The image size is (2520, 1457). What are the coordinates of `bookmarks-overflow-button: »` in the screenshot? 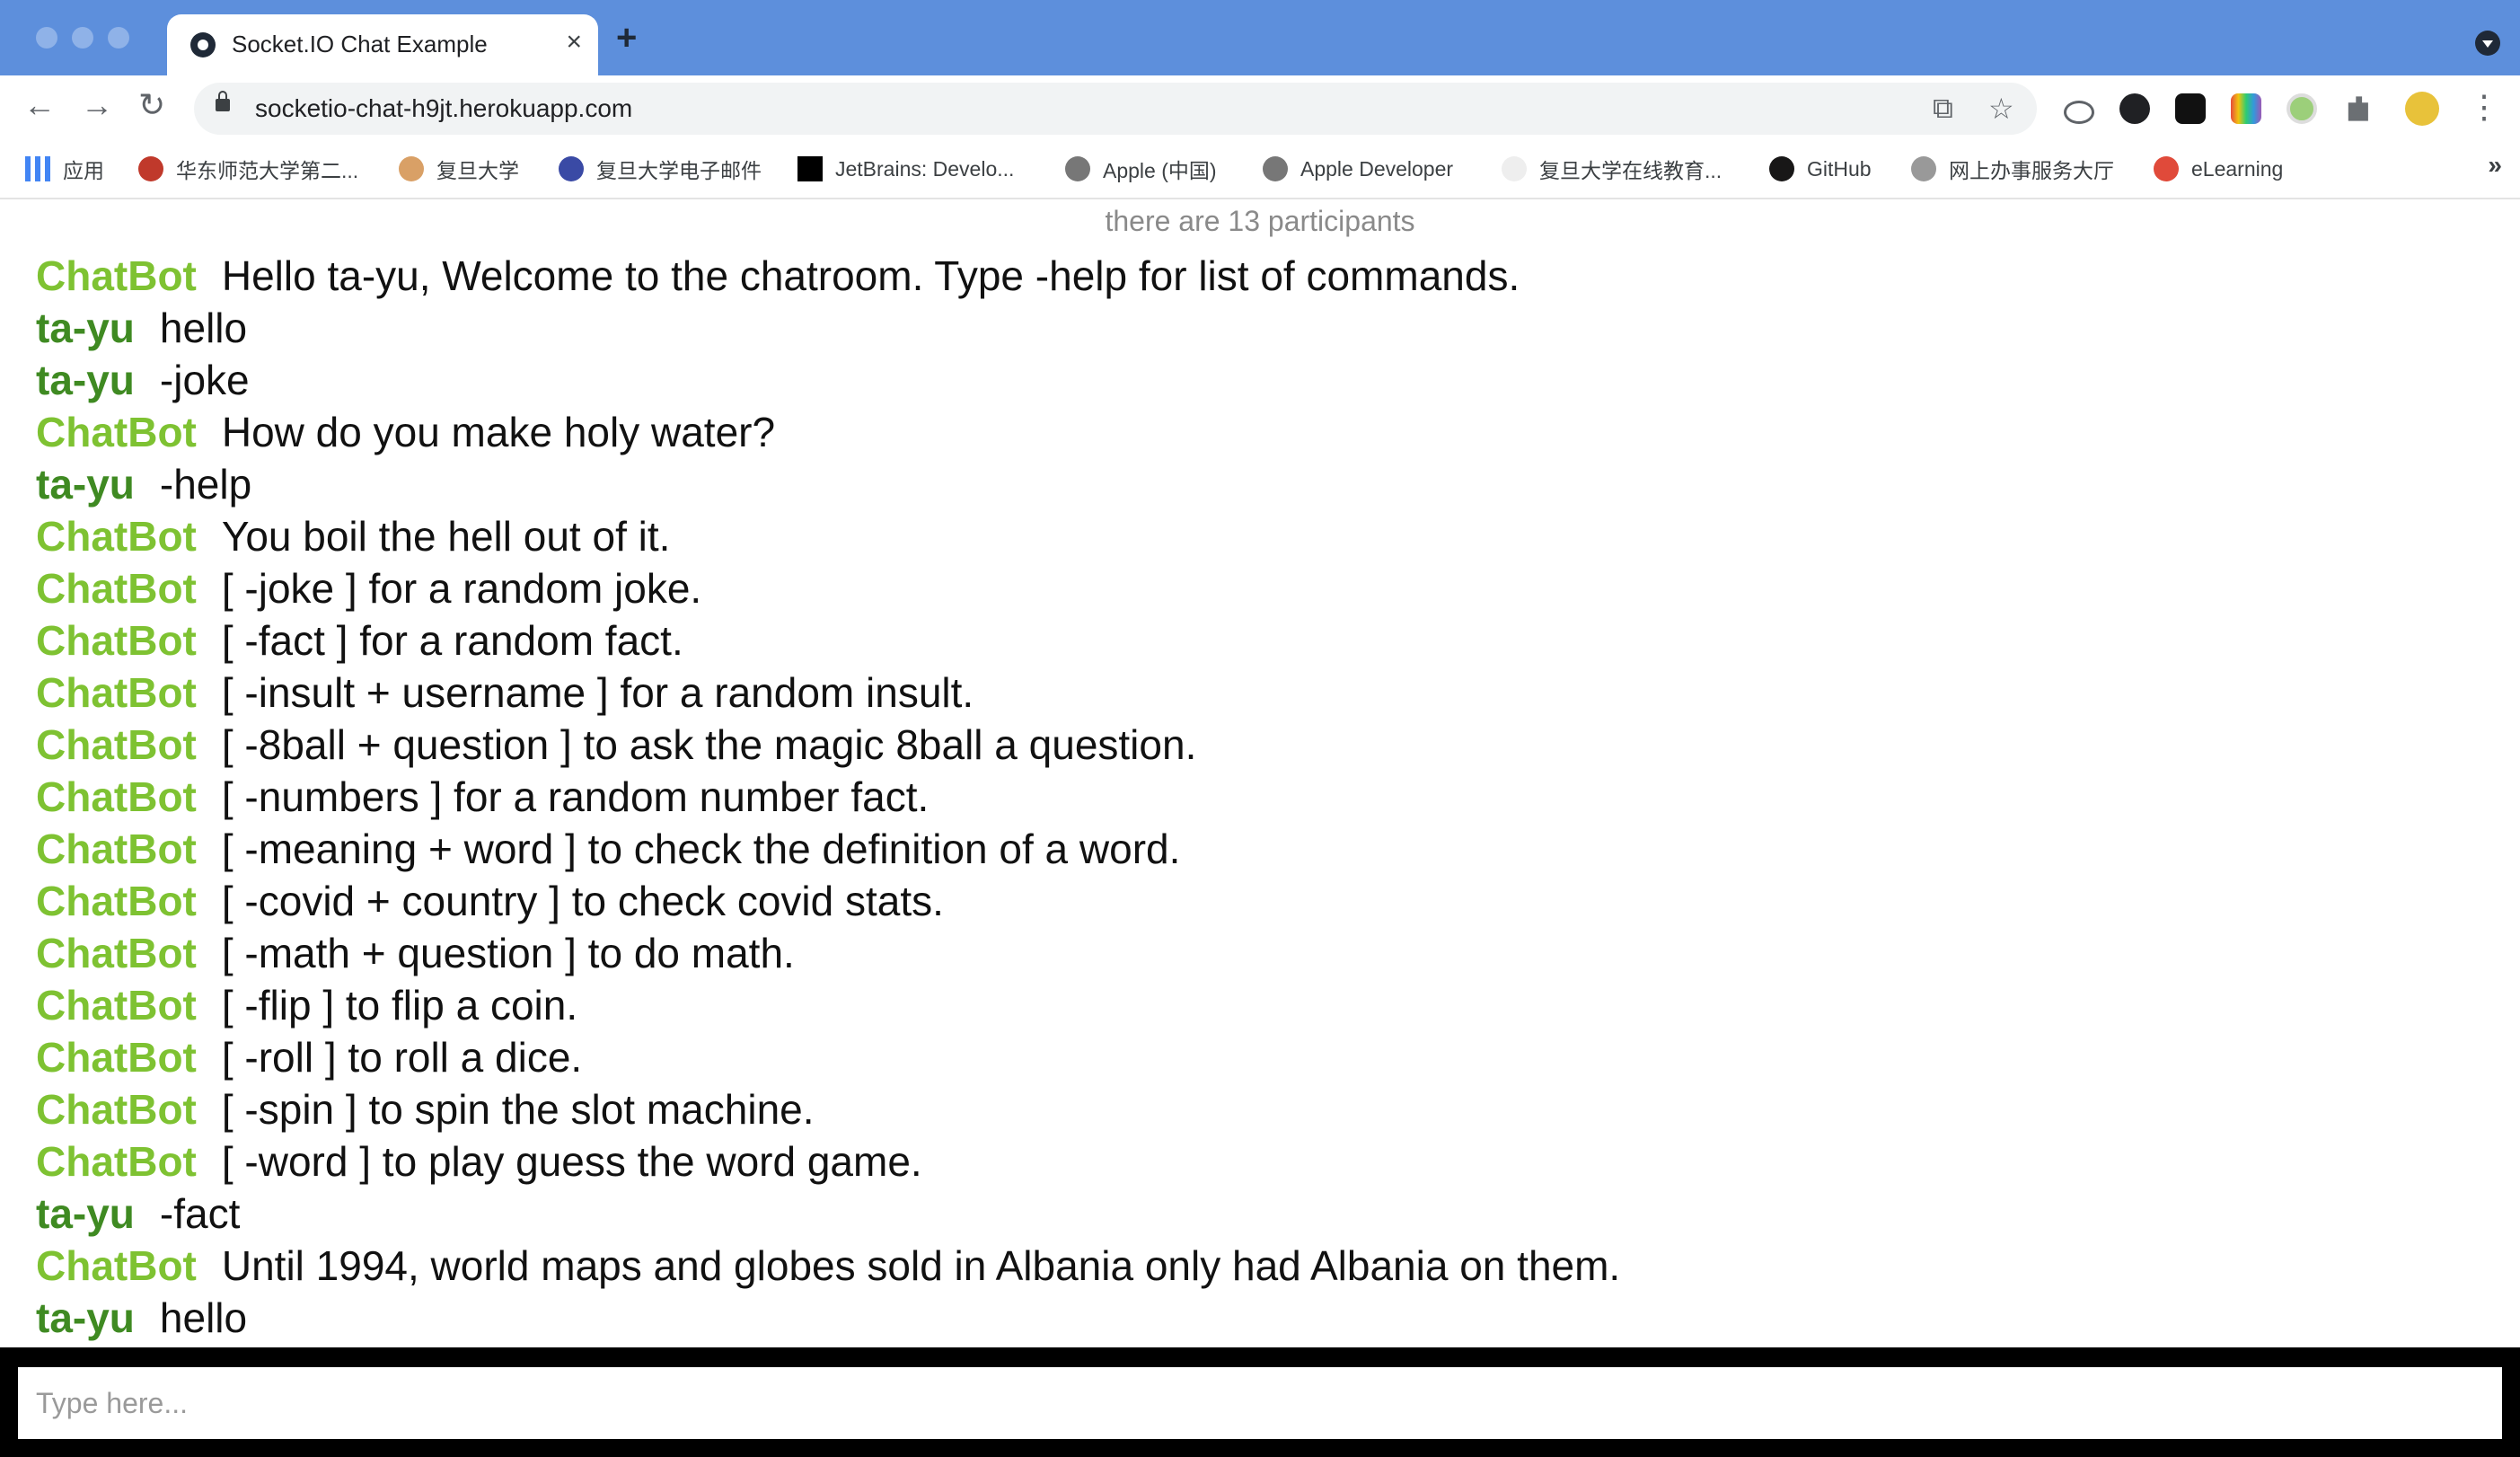 It's located at (2495, 166).